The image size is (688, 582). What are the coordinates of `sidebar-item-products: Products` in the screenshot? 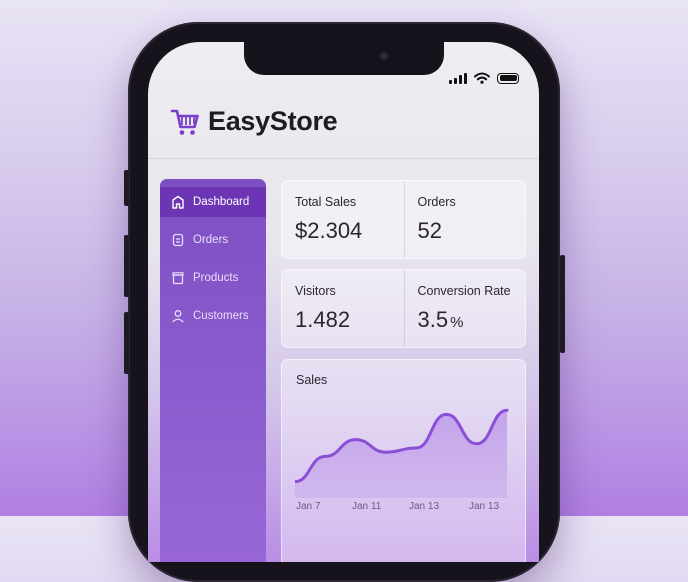 It's located at (213, 278).